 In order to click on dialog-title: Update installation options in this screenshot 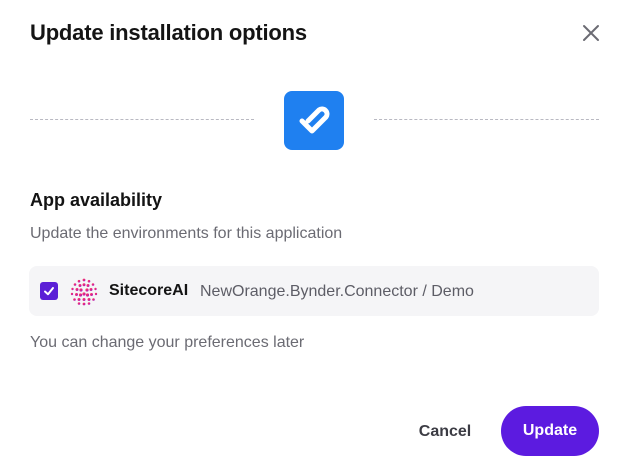, I will do `click(168, 32)`.